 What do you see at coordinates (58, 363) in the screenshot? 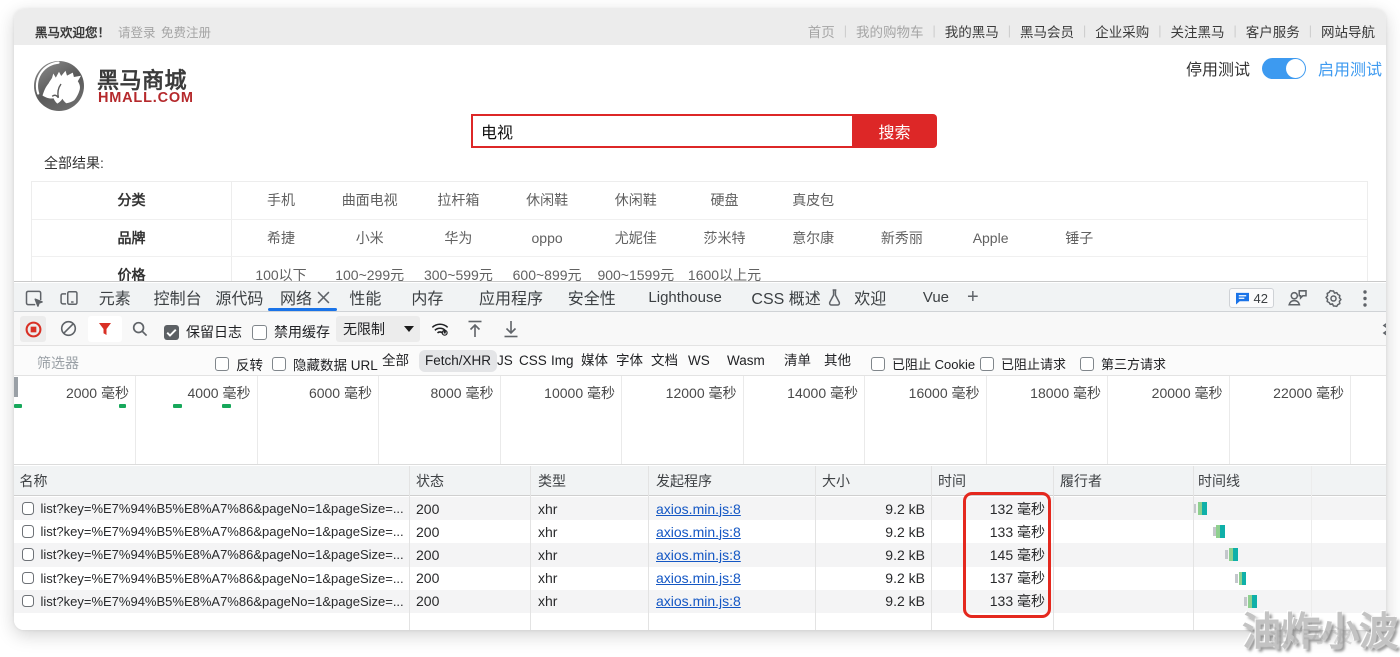
I see `filter-input: 筛选器` at bounding box center [58, 363].